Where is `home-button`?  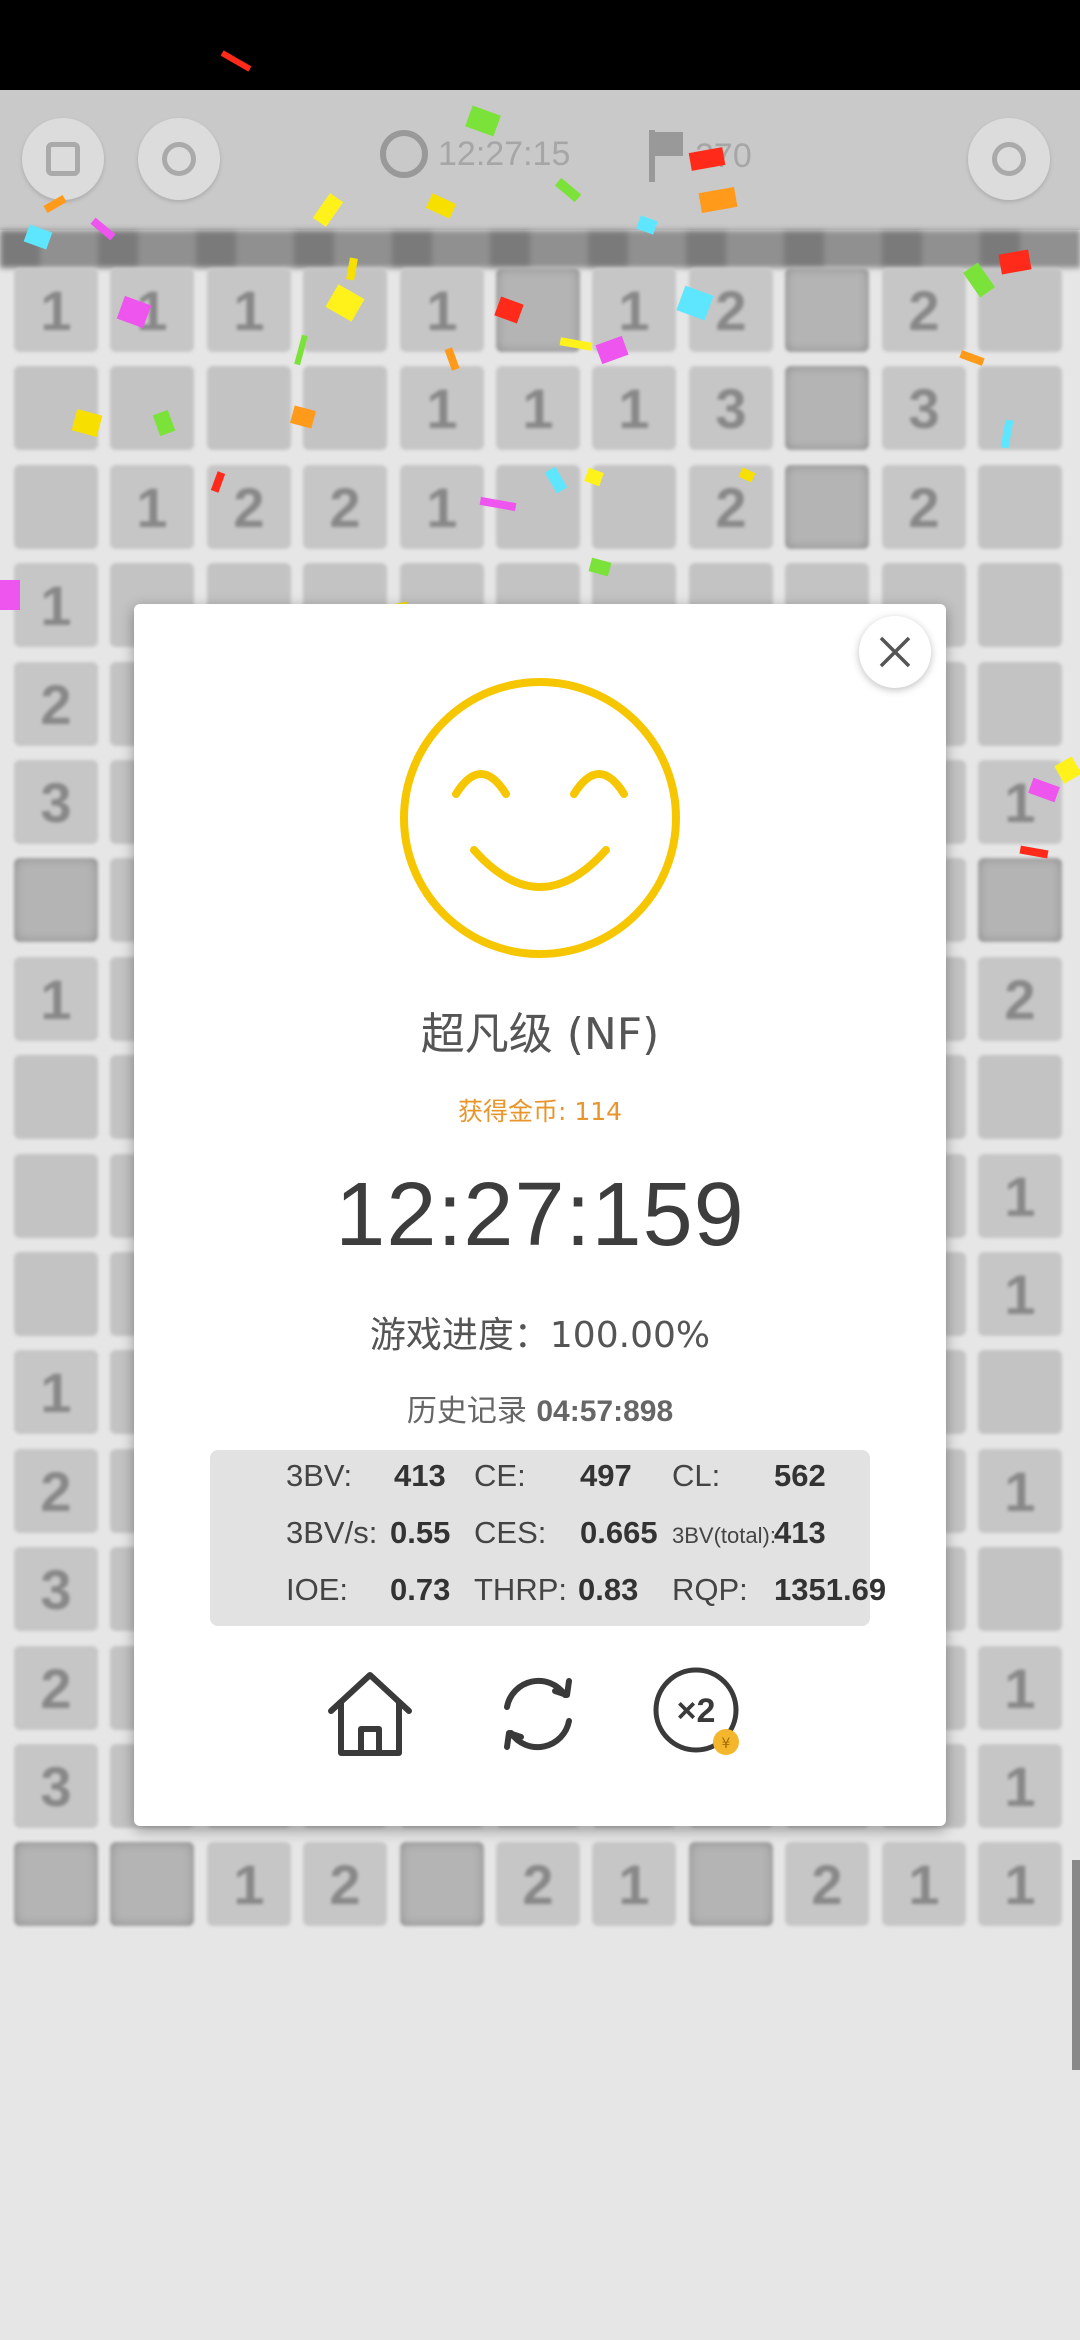
home-button is located at coordinates (370, 1714).